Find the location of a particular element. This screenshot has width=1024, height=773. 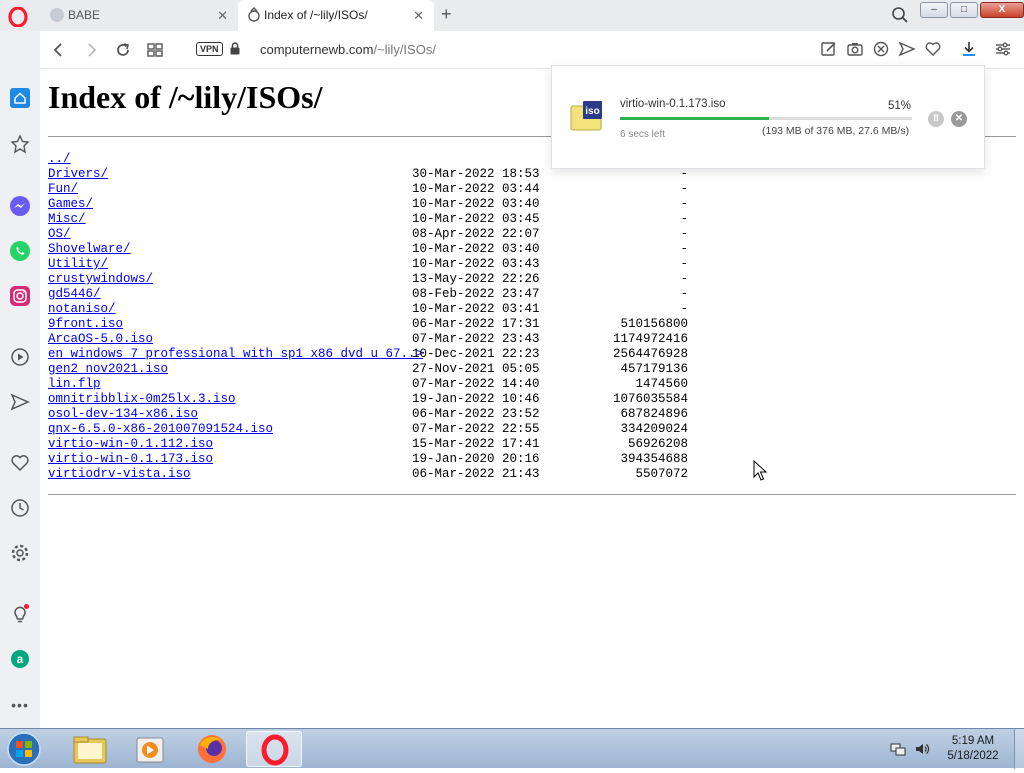

maximize-button: □ is located at coordinates (964, 10).